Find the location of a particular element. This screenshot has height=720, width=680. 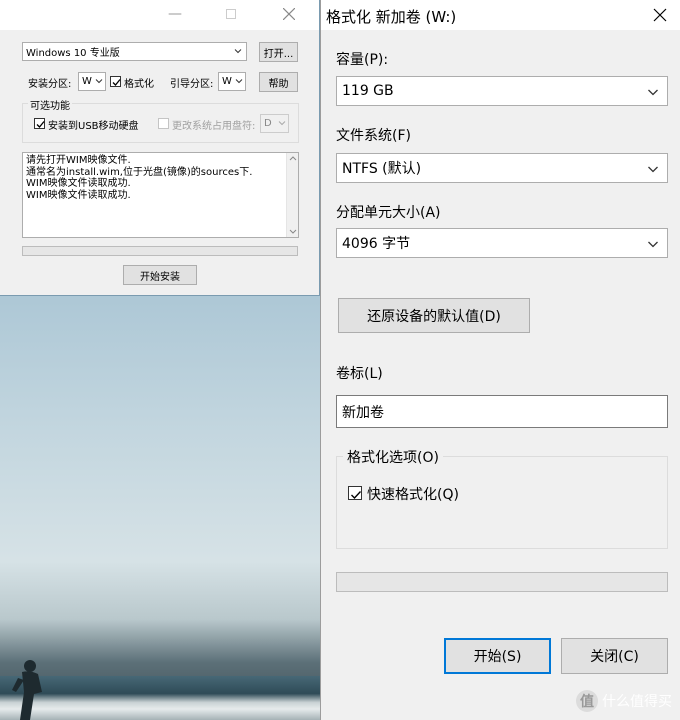

help-button: 帮助 is located at coordinates (278, 82).